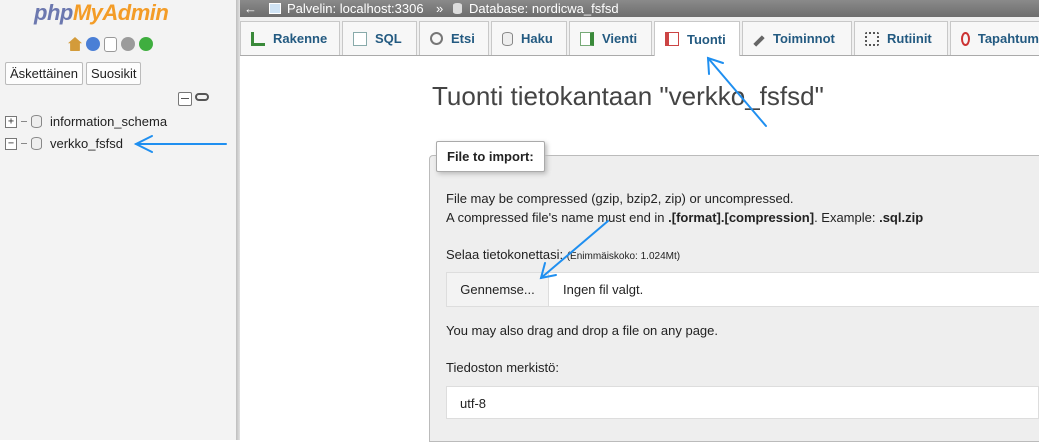  What do you see at coordinates (146, 44) in the screenshot?
I see `reload-icon` at bounding box center [146, 44].